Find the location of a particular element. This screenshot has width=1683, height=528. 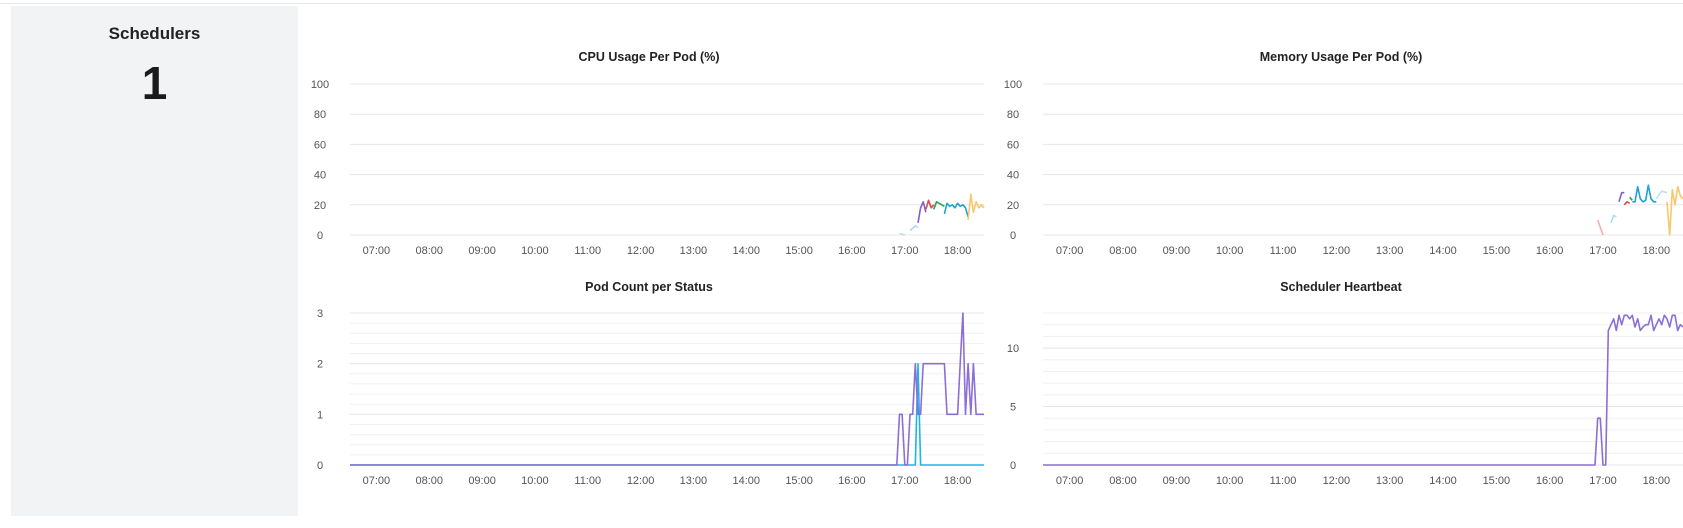

cpu-x-tick-label: 17:00 is located at coordinates (905, 251).